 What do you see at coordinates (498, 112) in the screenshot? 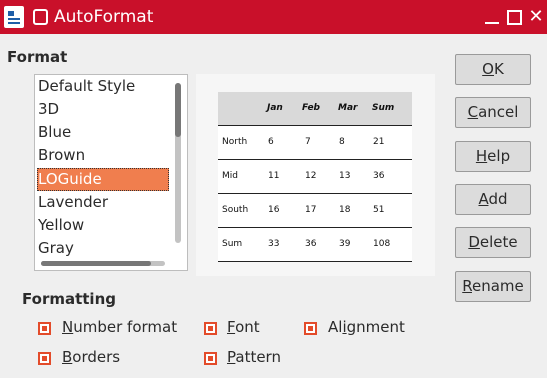
I see `cancel-label-rest: ancel` at bounding box center [498, 112].